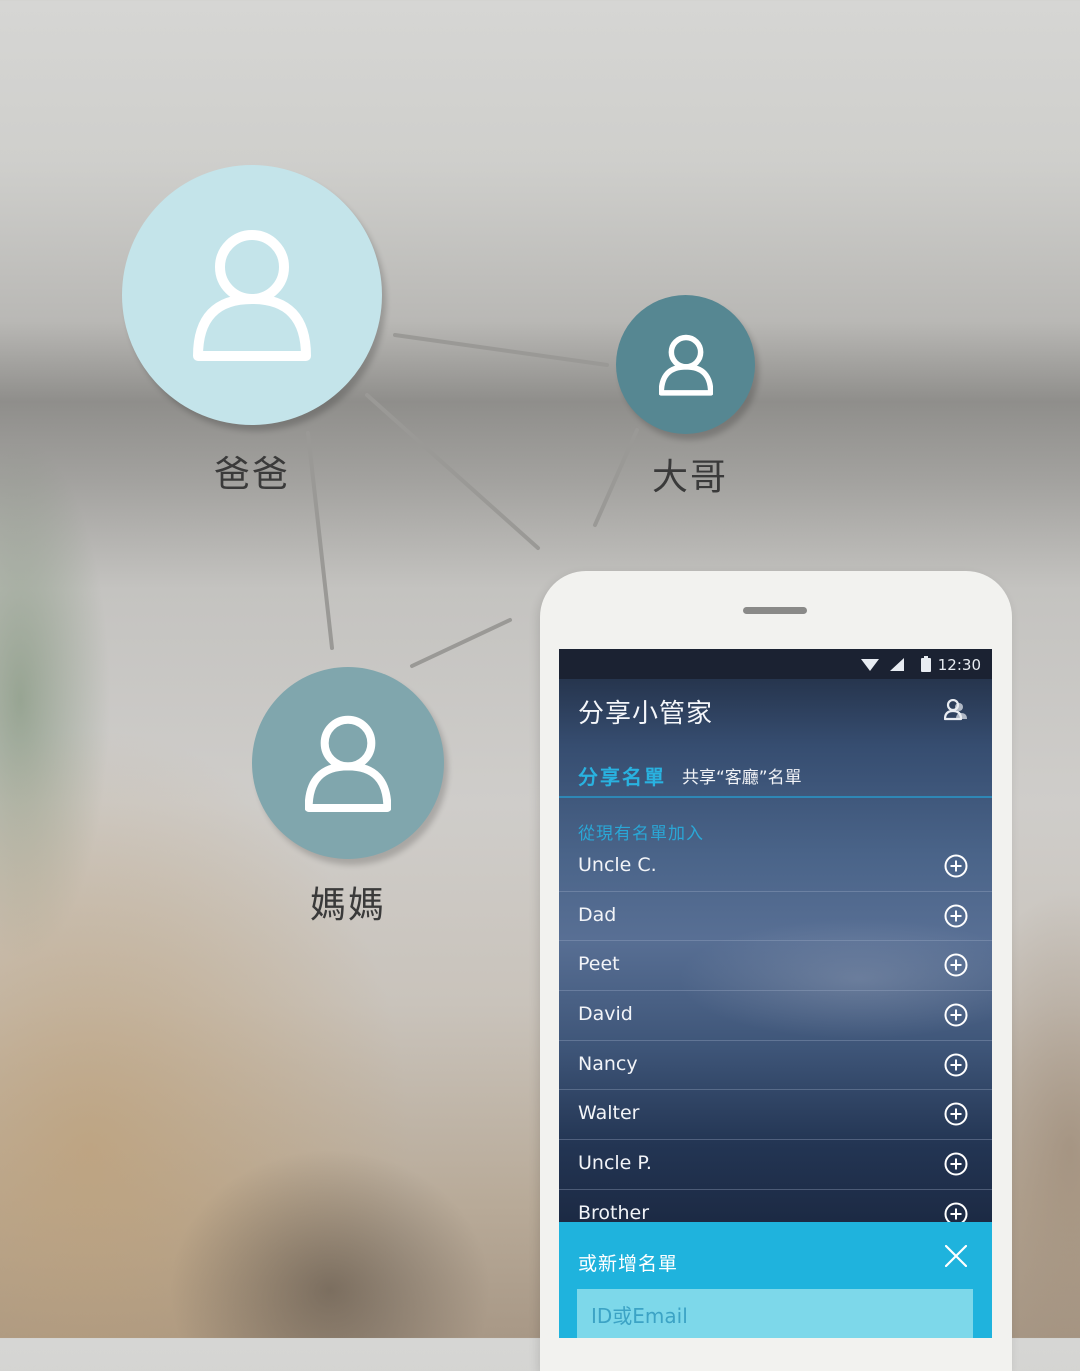 The height and width of the screenshot is (1371, 1080). I want to click on contact-name: Brother, so click(614, 1212).